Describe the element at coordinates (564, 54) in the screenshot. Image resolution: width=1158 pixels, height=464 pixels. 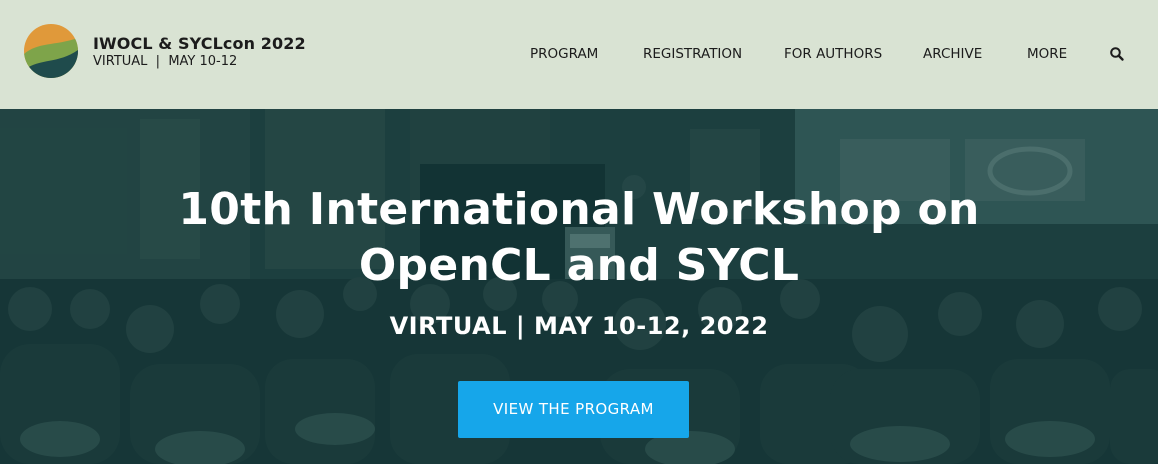
I see `nav-item-program: PROGRAM` at that location.